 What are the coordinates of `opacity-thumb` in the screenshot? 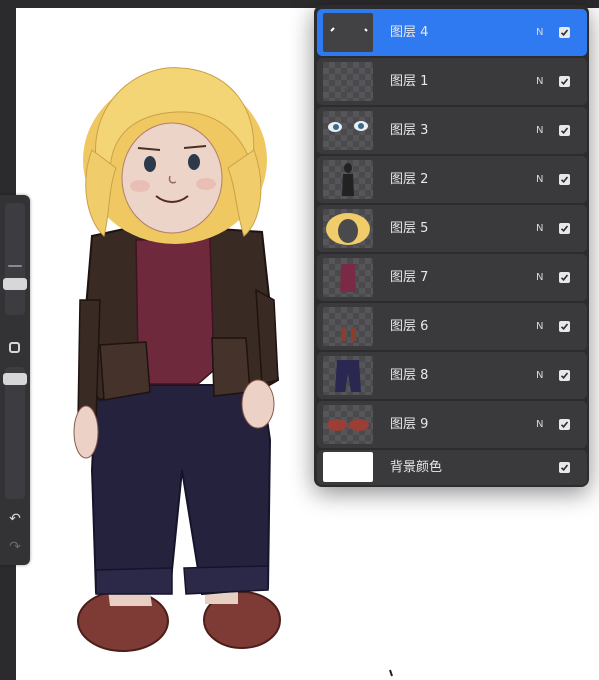 It's located at (15, 379).